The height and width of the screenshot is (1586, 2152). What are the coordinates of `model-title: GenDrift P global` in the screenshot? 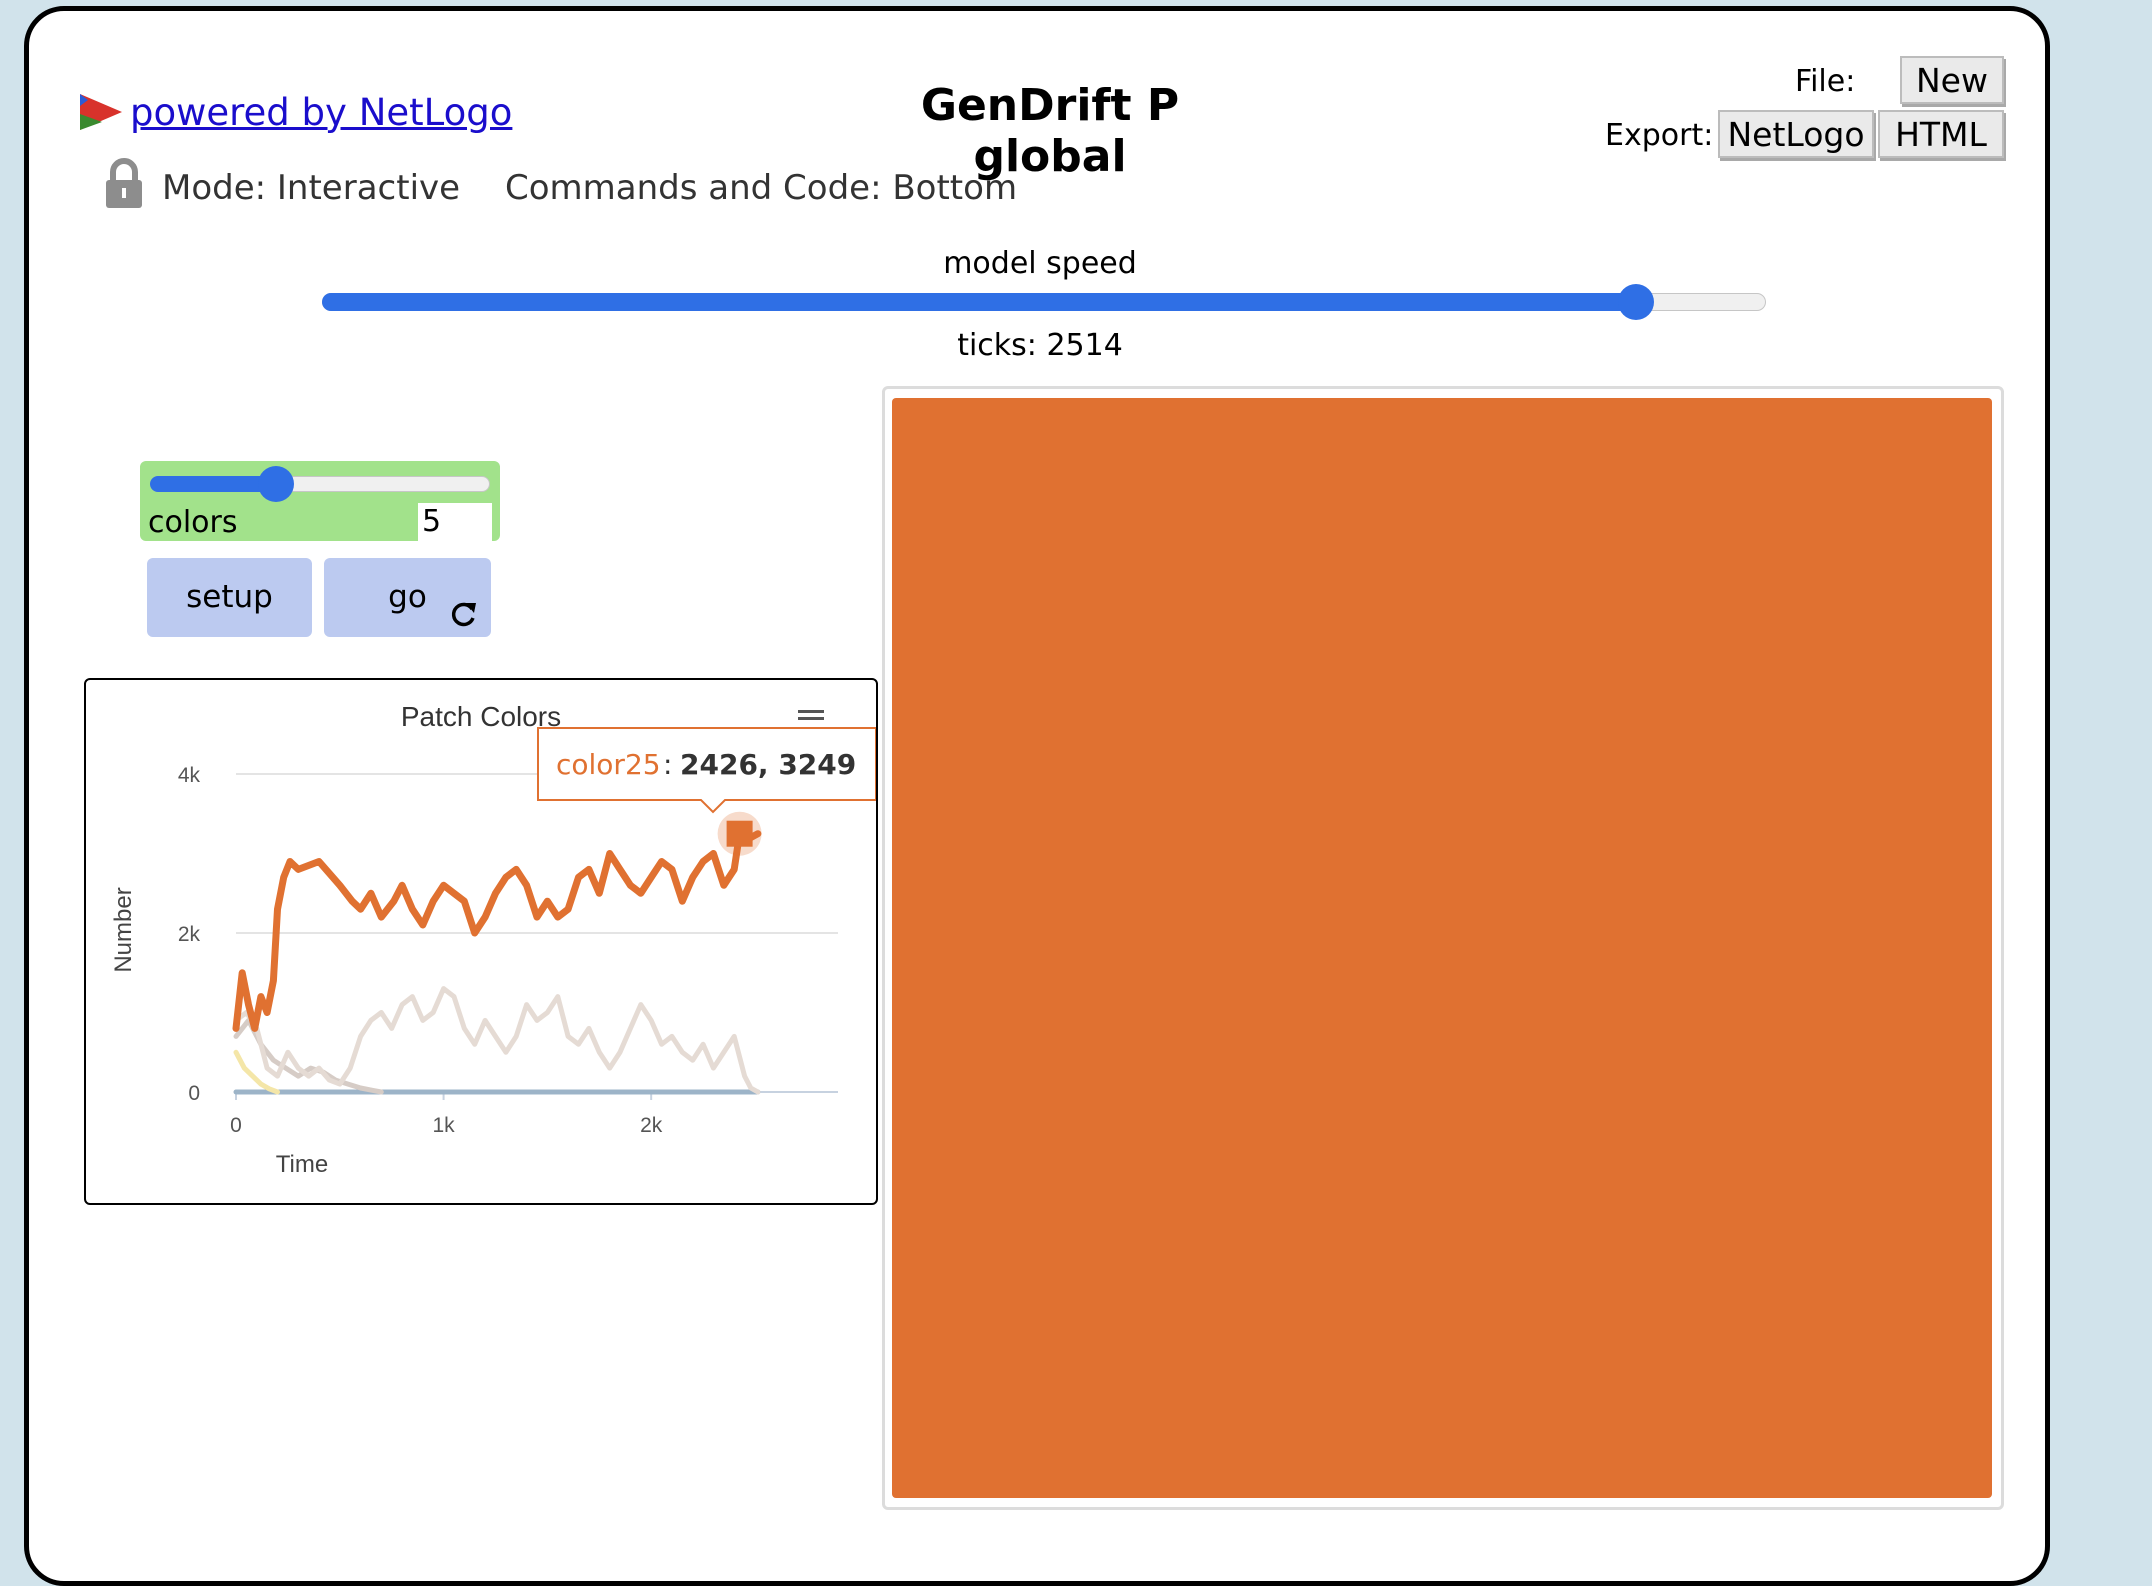 It's located at (1050, 131).